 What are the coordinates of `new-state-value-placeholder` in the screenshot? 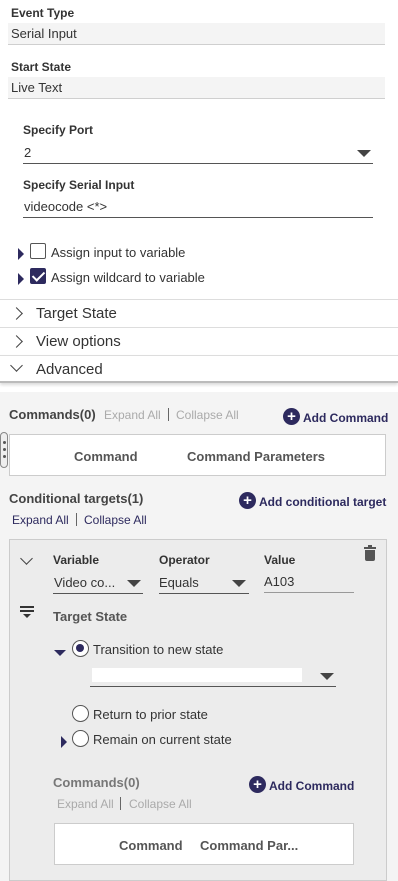 It's located at (197, 675).